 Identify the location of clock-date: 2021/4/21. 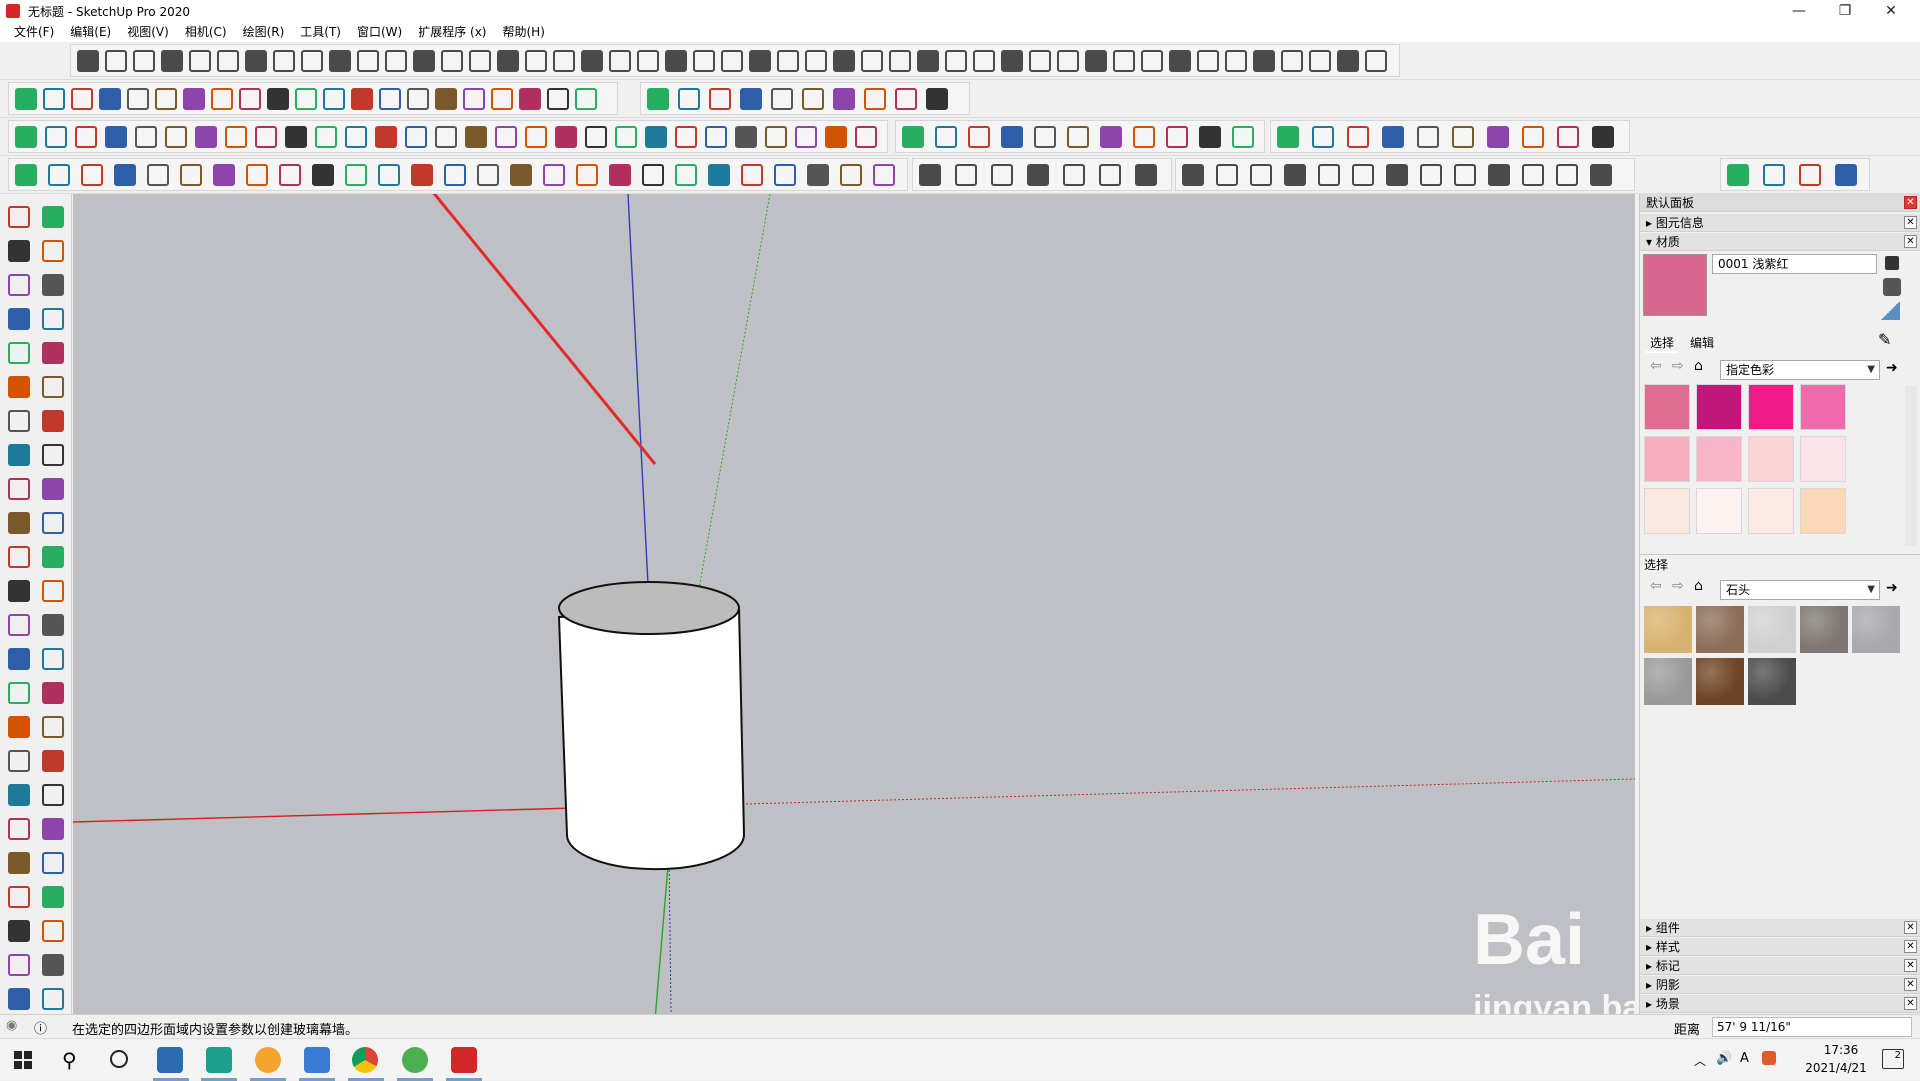
(1836, 1068).